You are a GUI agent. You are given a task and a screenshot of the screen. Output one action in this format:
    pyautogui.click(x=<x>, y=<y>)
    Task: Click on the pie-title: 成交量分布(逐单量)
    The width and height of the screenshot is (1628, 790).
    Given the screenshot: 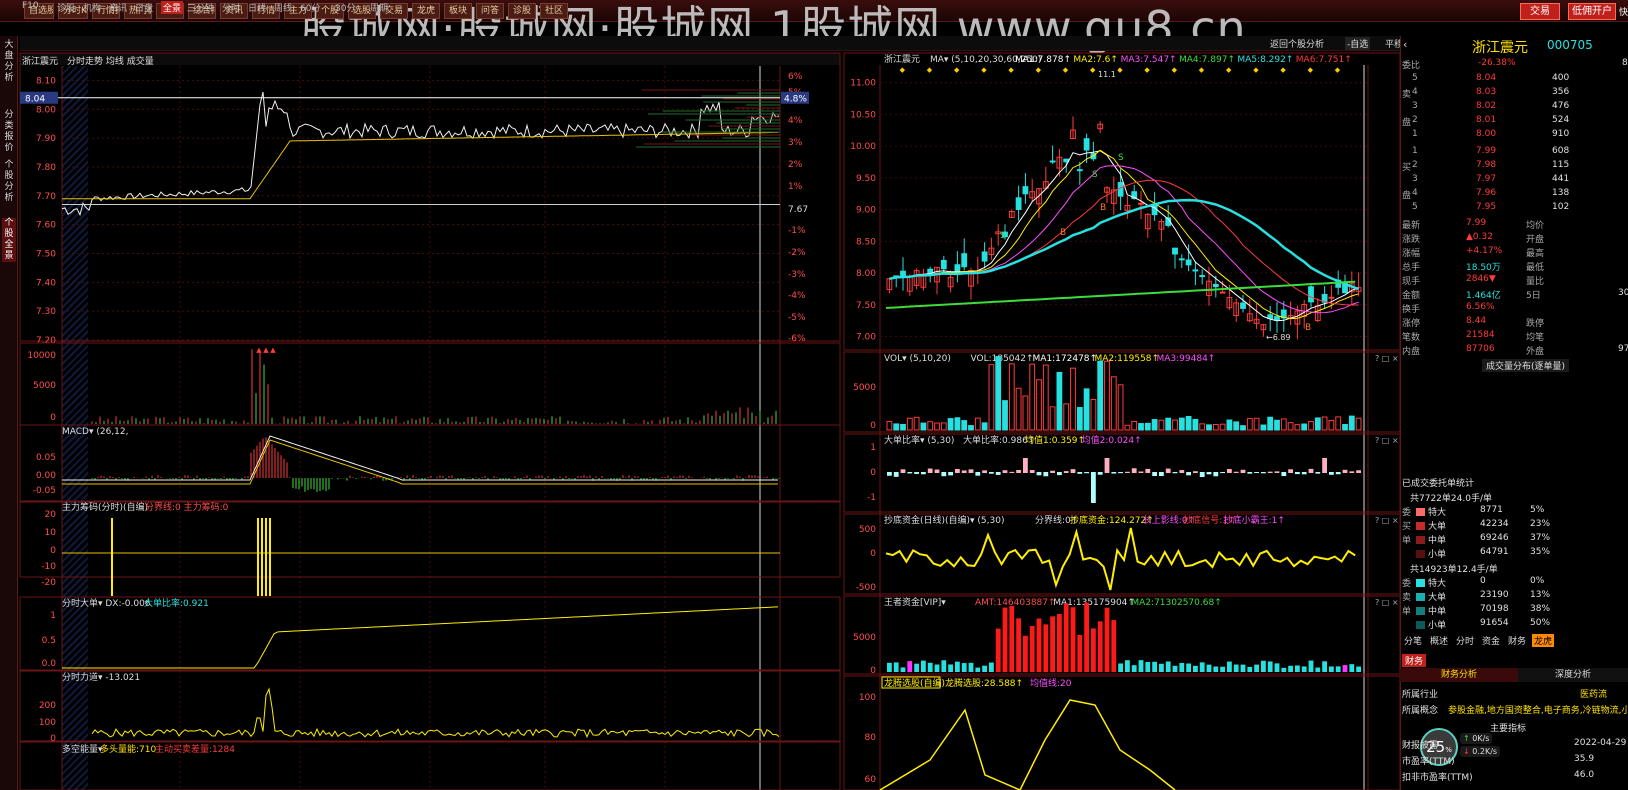 What is the action you would take?
    pyautogui.click(x=1526, y=365)
    